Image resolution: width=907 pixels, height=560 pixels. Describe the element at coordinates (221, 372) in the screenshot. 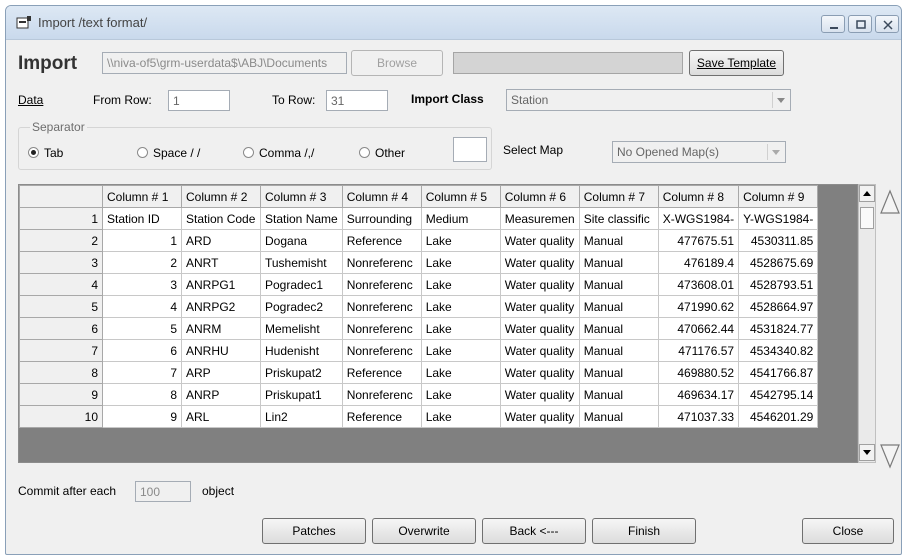

I see `table-cell: ARP` at that location.